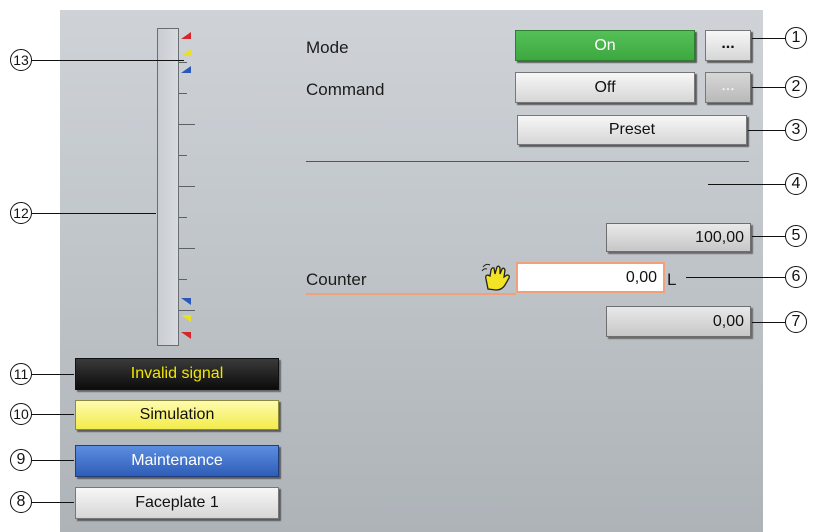  What do you see at coordinates (678, 237) in the screenshot?
I see `high-limit-field: 100,00` at bounding box center [678, 237].